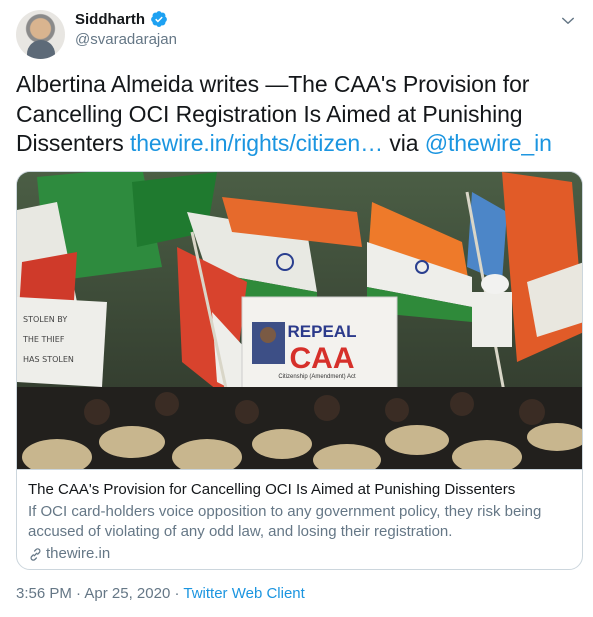  I want to click on tweet-time: 3:56 PM, so click(44, 593).